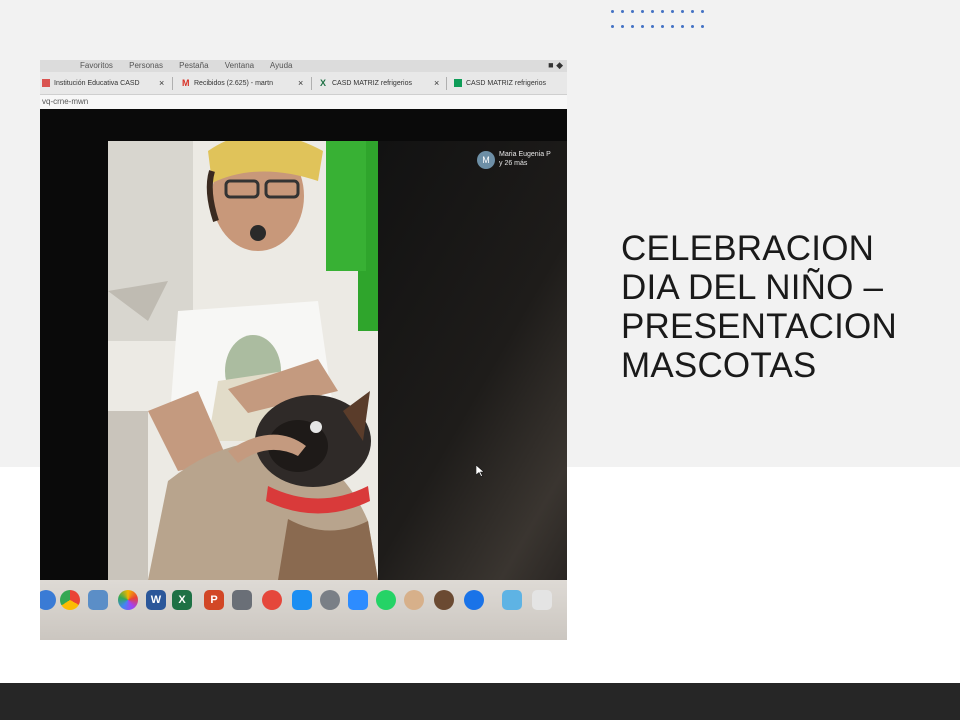 Image resolution: width=960 pixels, height=720 pixels. Describe the element at coordinates (480, 701) in the screenshot. I see `slide-bottom-bar` at that location.